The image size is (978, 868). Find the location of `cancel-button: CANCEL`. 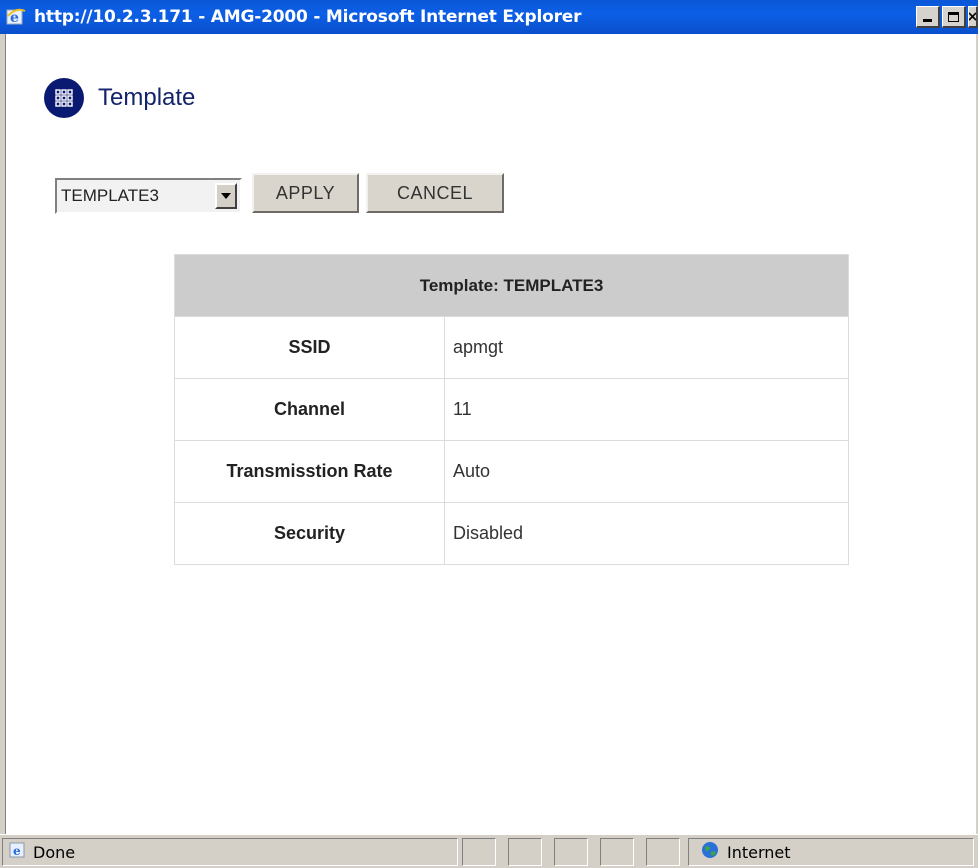

cancel-button: CANCEL is located at coordinates (435, 193).